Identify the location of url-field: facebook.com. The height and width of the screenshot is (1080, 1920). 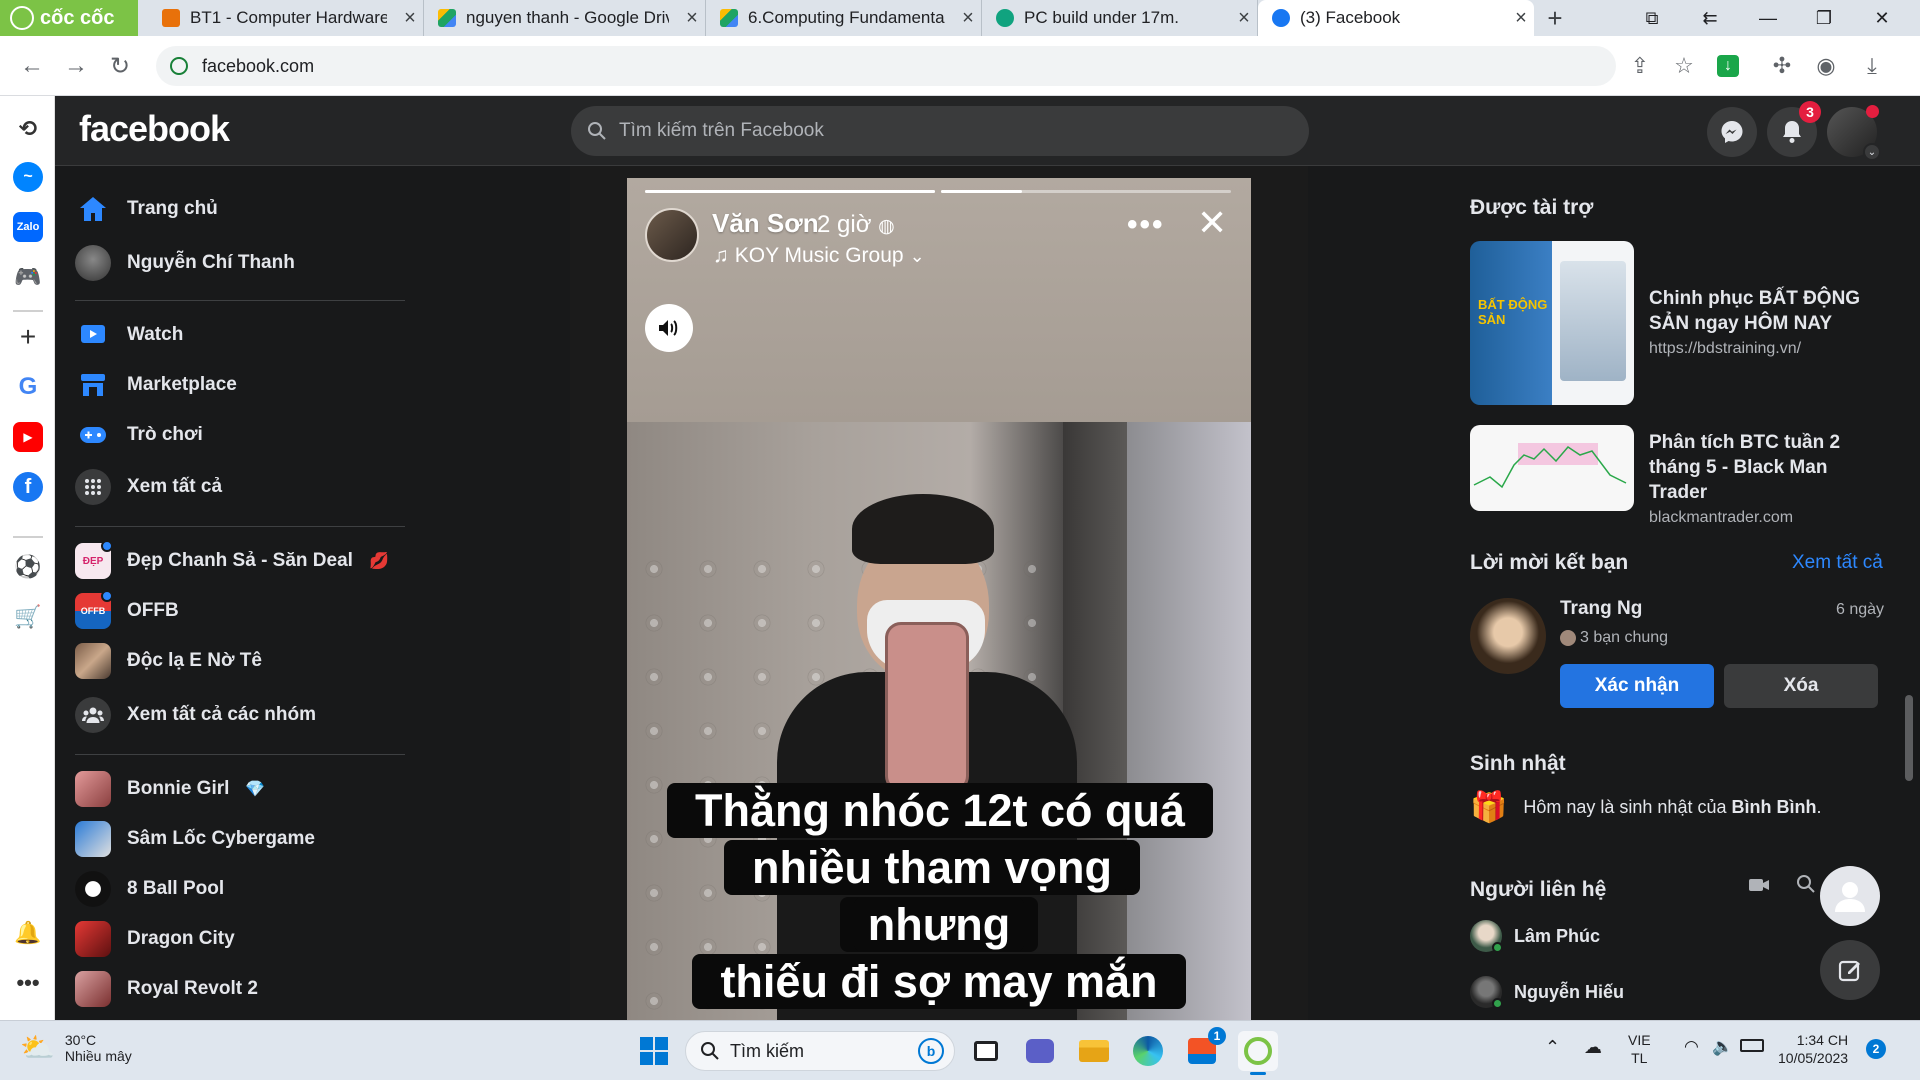
(886, 66).